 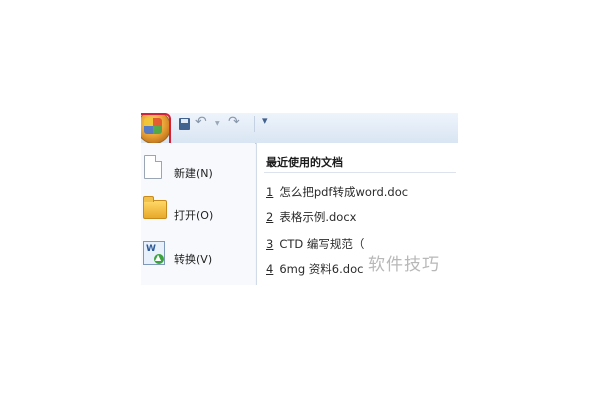 I want to click on menu-item-convert: W 转换(V), so click(x=198, y=259).